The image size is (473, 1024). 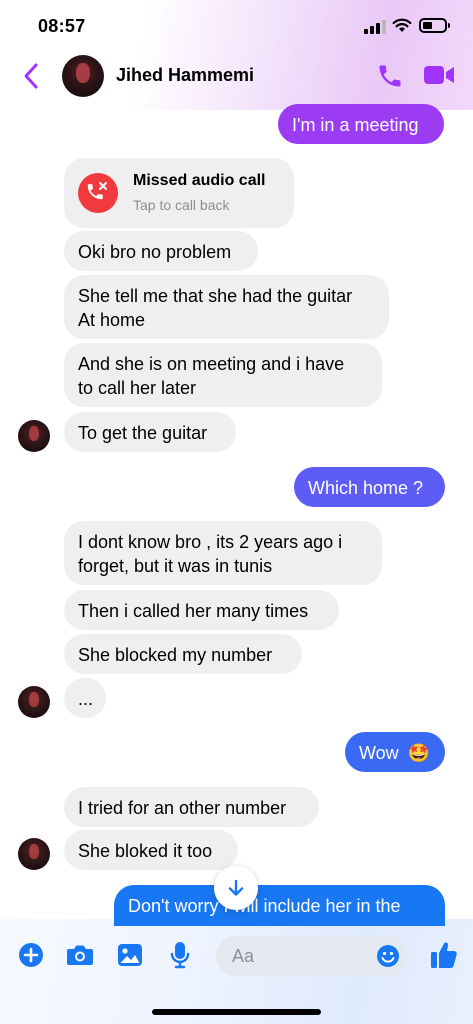 I want to click on conversation-header: Jihed Hammemi, so click(x=236, y=76).